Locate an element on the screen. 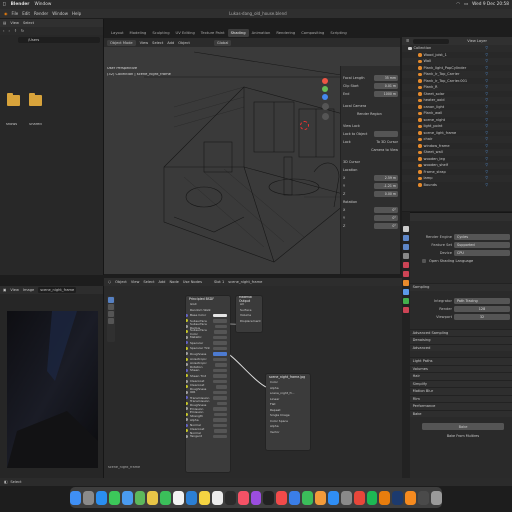 The width and height of the screenshot is (512, 512). fb-select-menu: Select is located at coordinates (28, 23).